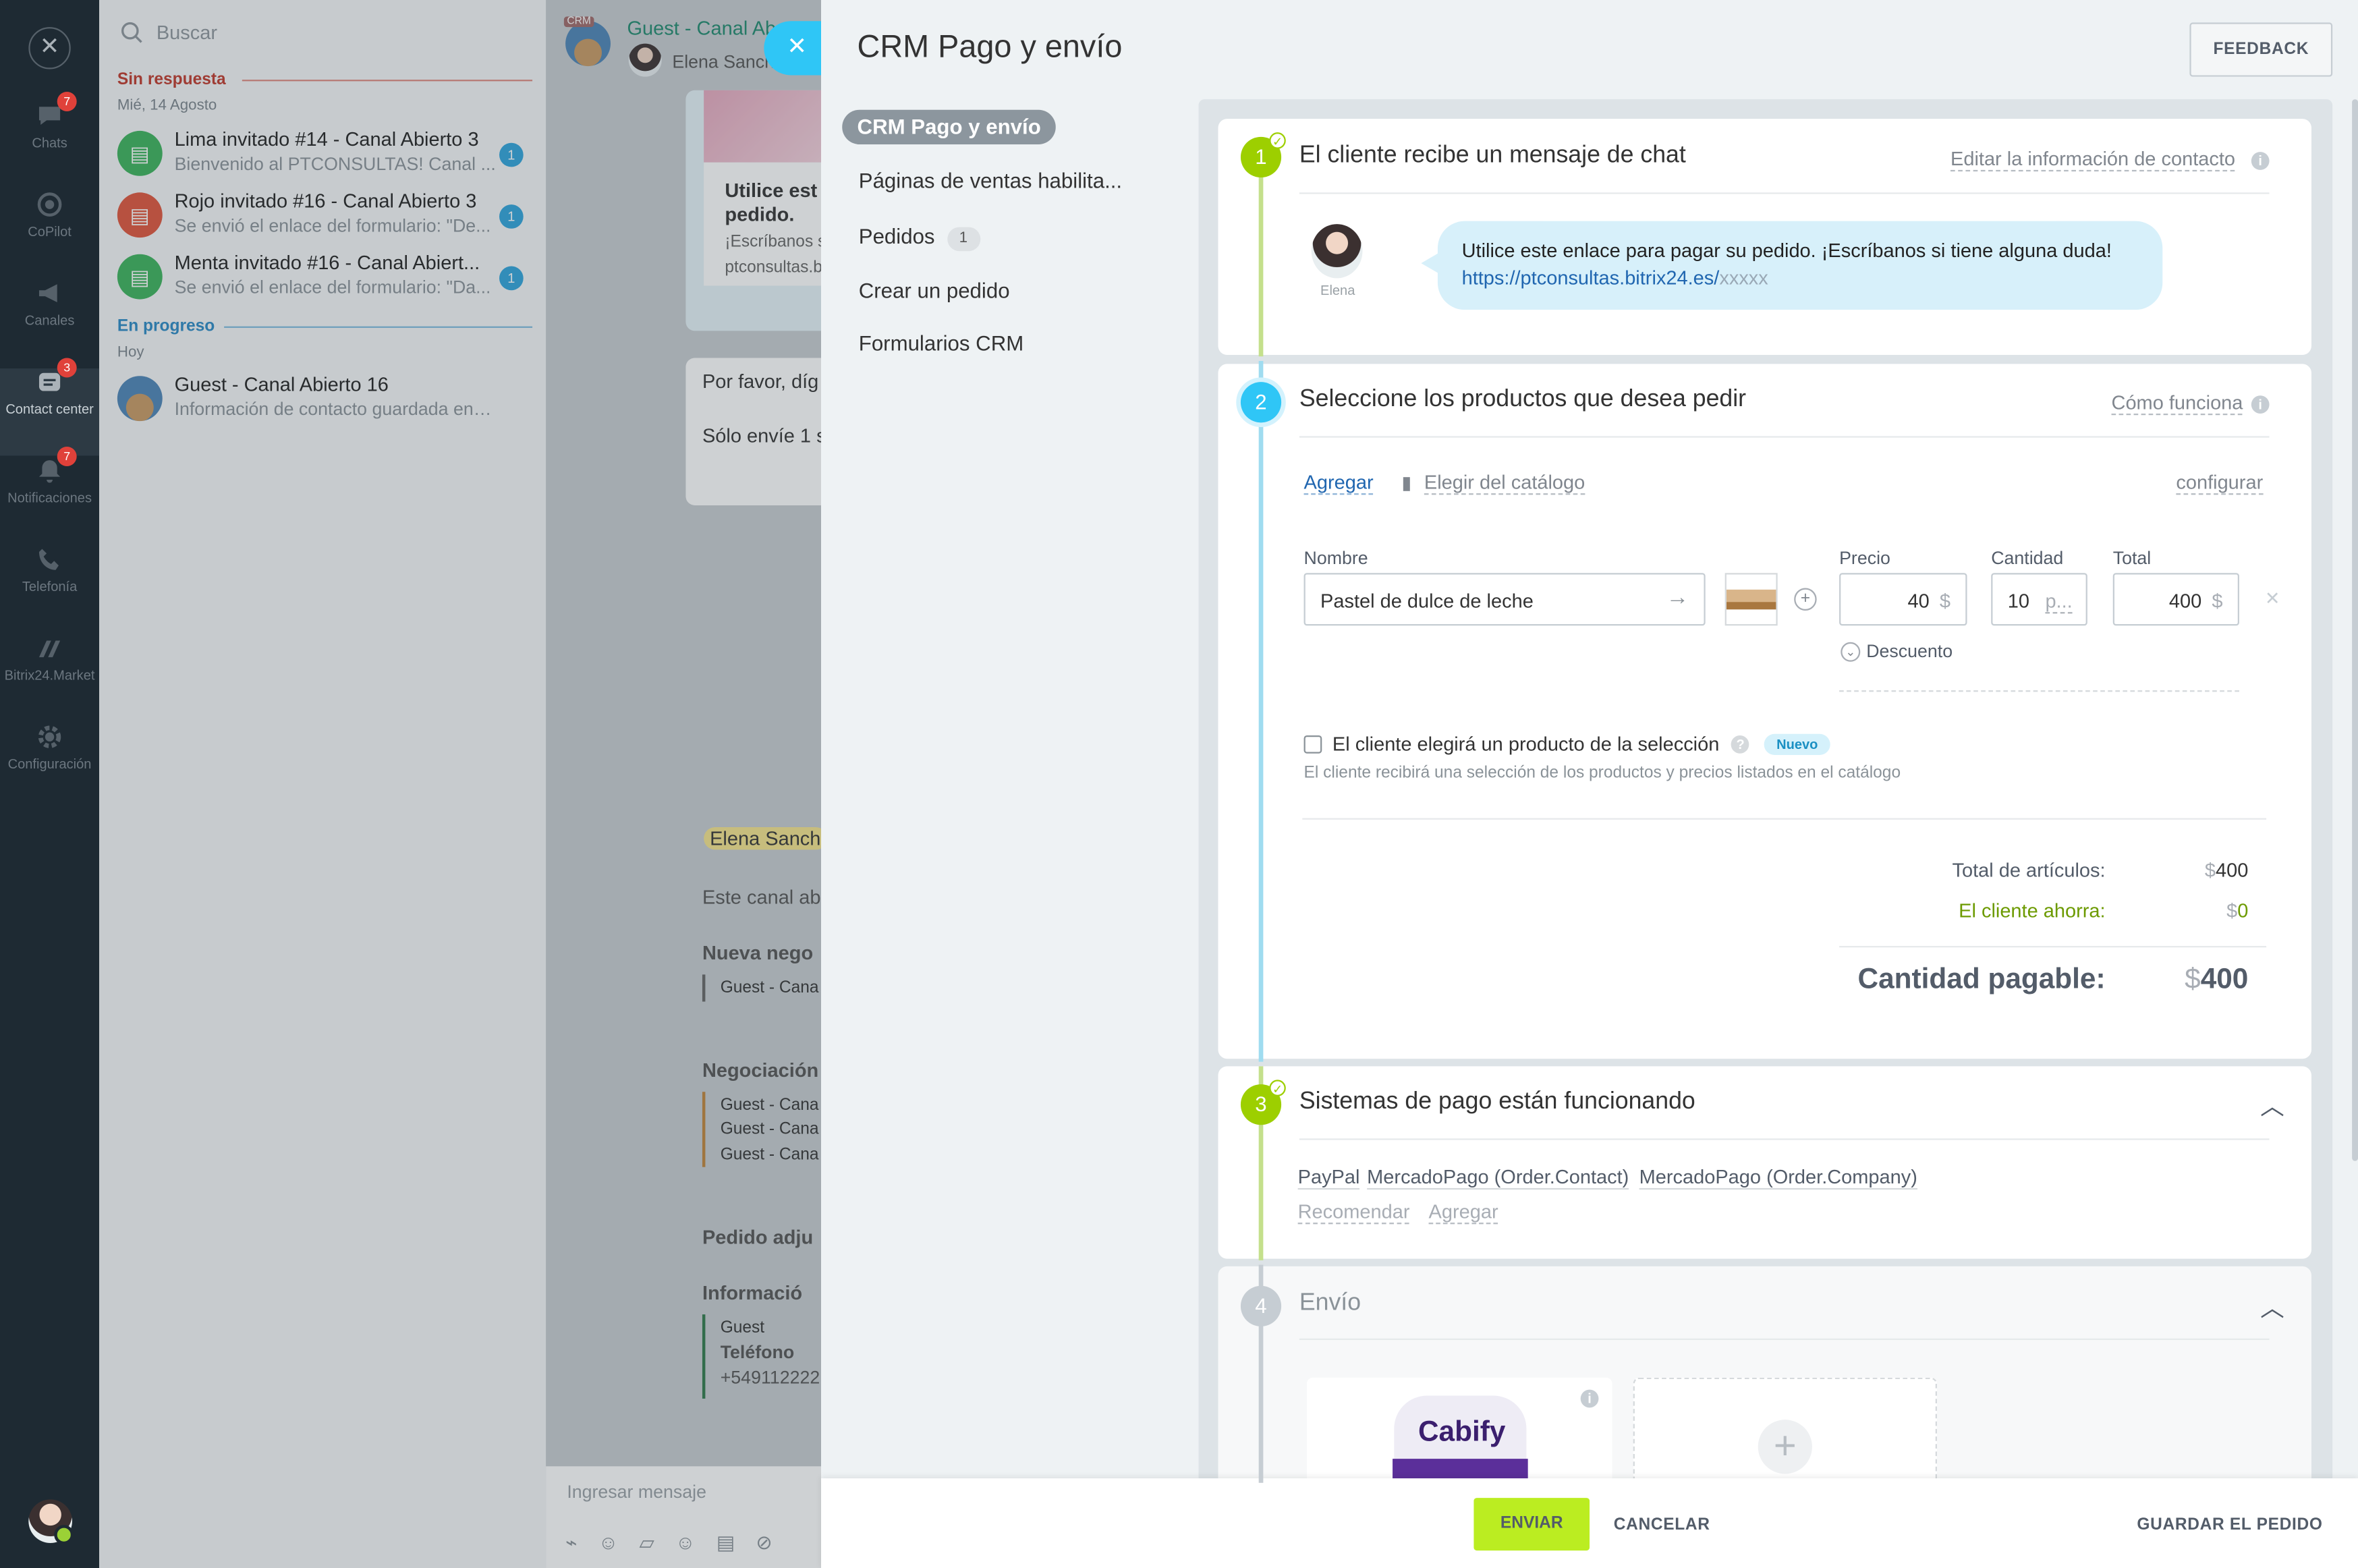  Describe the element at coordinates (49, 736) in the screenshot. I see `gear-icon` at that location.